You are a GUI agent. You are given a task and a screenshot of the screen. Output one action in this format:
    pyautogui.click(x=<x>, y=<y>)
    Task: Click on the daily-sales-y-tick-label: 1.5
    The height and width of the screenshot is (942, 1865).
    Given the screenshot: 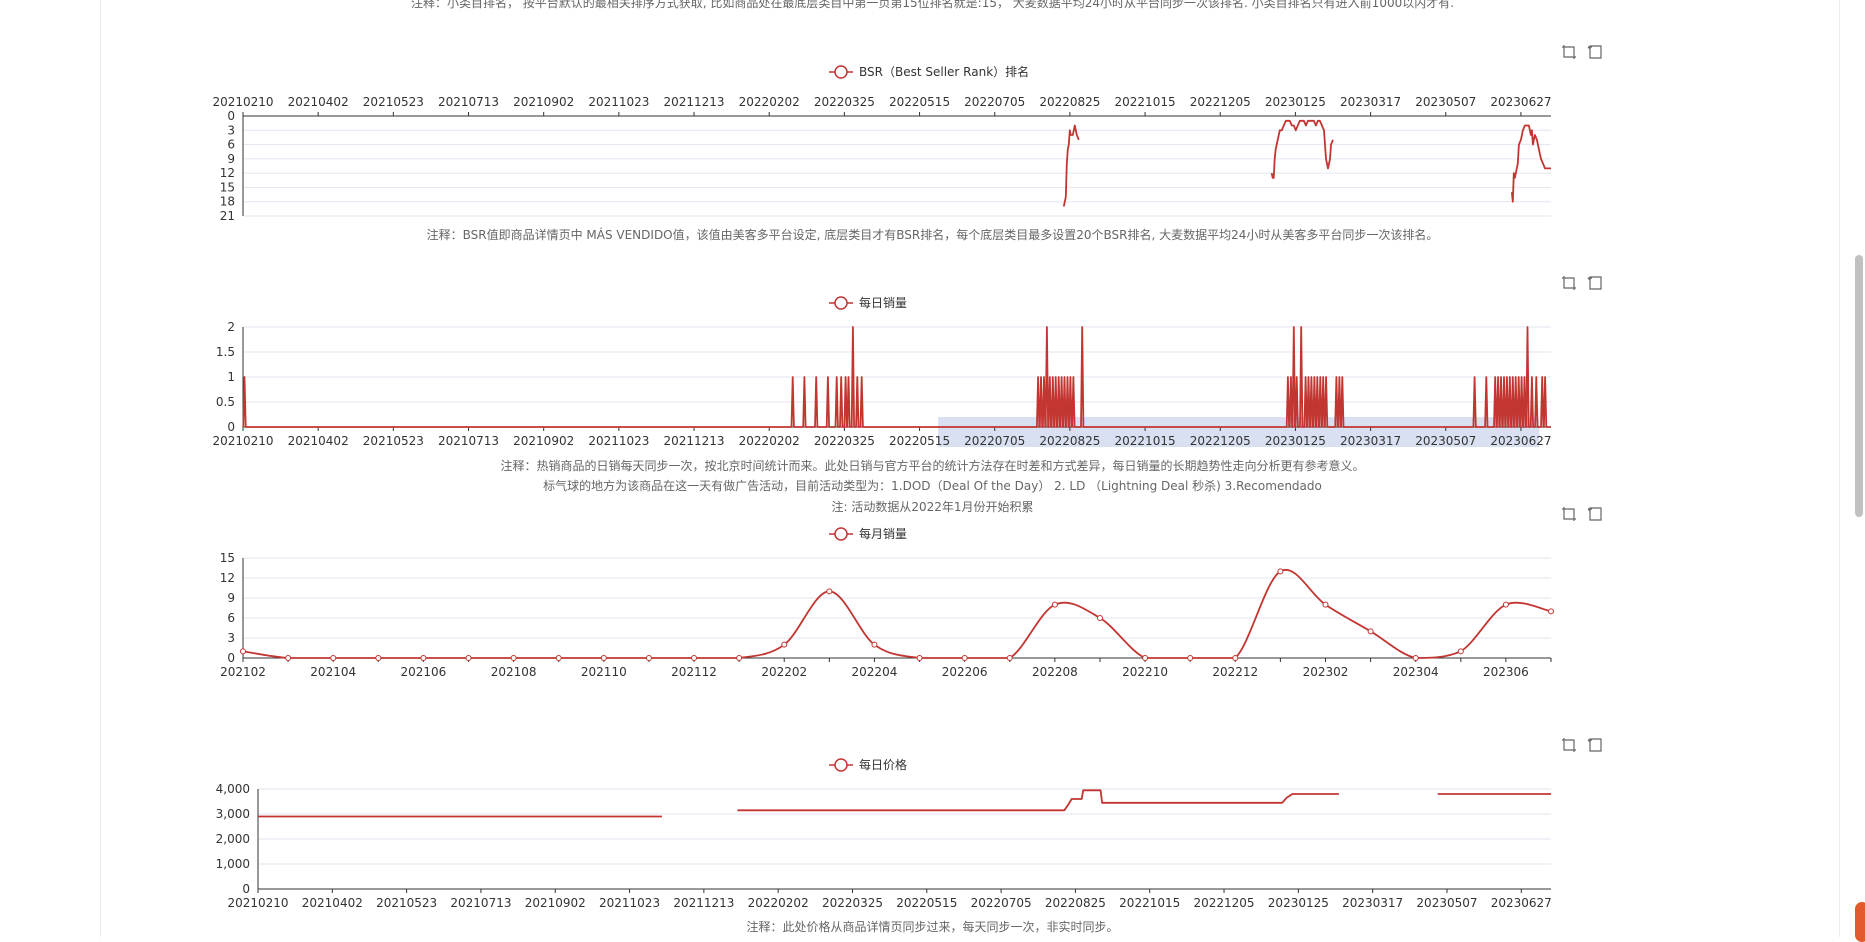 What is the action you would take?
    pyautogui.click(x=225, y=352)
    